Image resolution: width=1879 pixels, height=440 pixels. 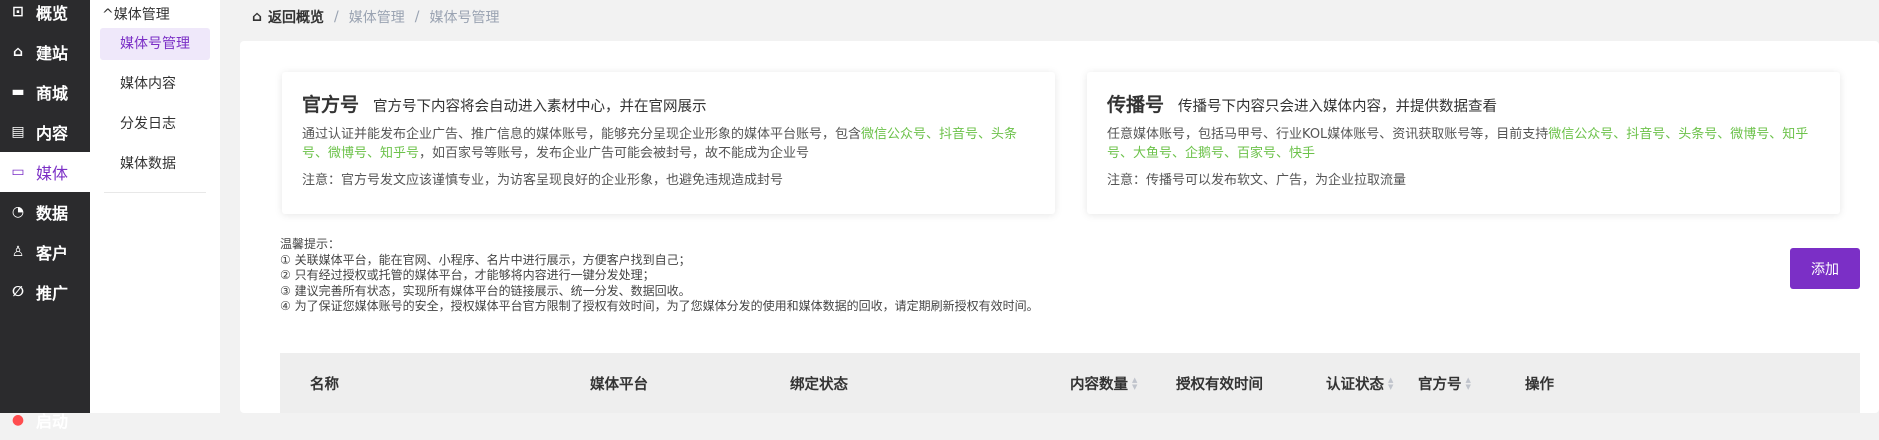 What do you see at coordinates (155, 164) in the screenshot?
I see `submenu-item-media-data: 媒体数据` at bounding box center [155, 164].